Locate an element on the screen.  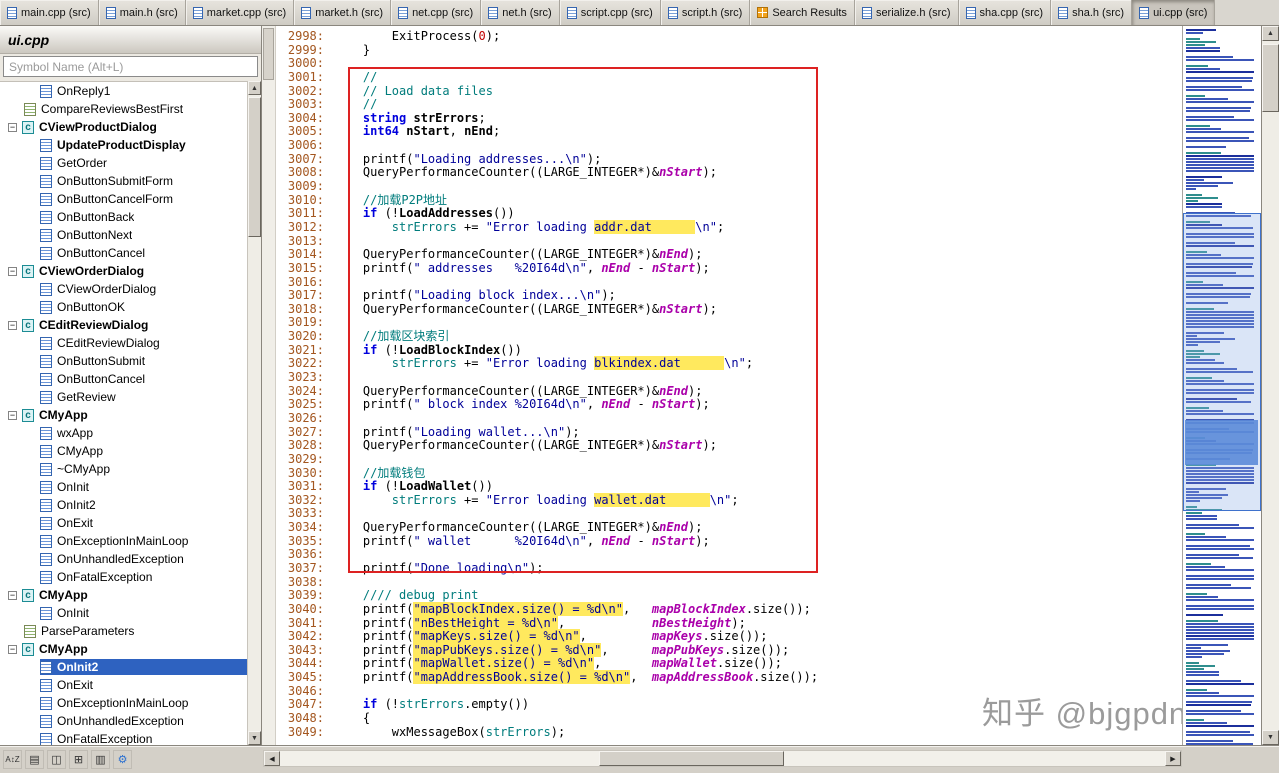
symbol-list-icon: ▤ is located at coordinates (34, 759).